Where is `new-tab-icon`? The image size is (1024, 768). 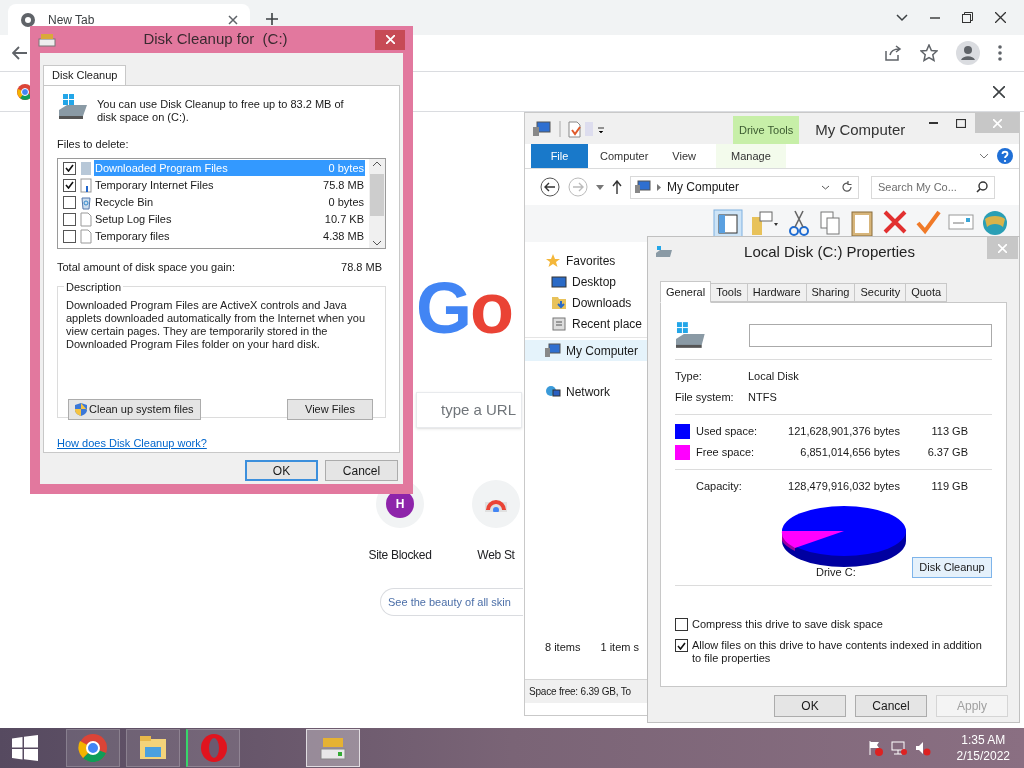
new-tab-icon is located at coordinates (272, 19).